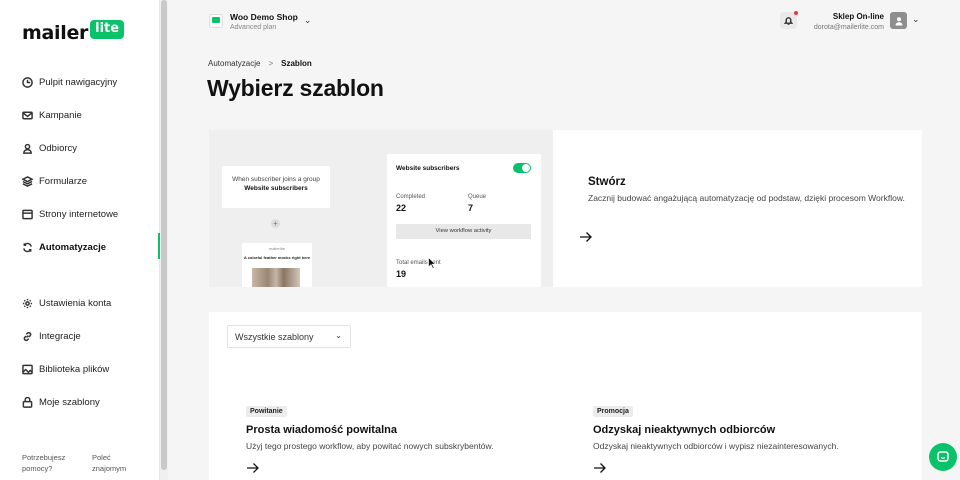  I want to click on sidebar-item-automations: Automatyzacje, so click(80, 247).